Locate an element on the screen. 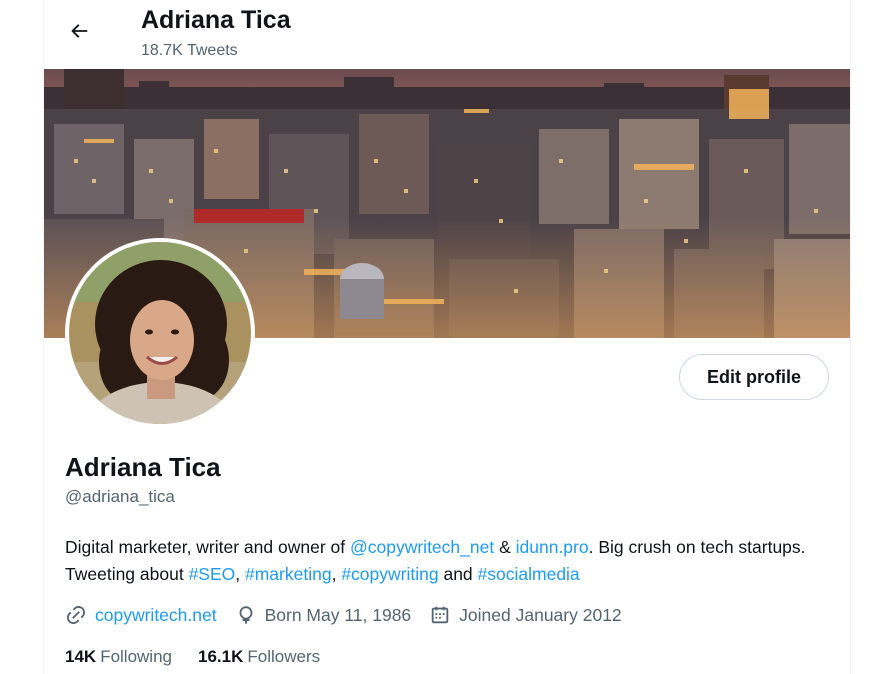  avatar-image is located at coordinates (160, 333).